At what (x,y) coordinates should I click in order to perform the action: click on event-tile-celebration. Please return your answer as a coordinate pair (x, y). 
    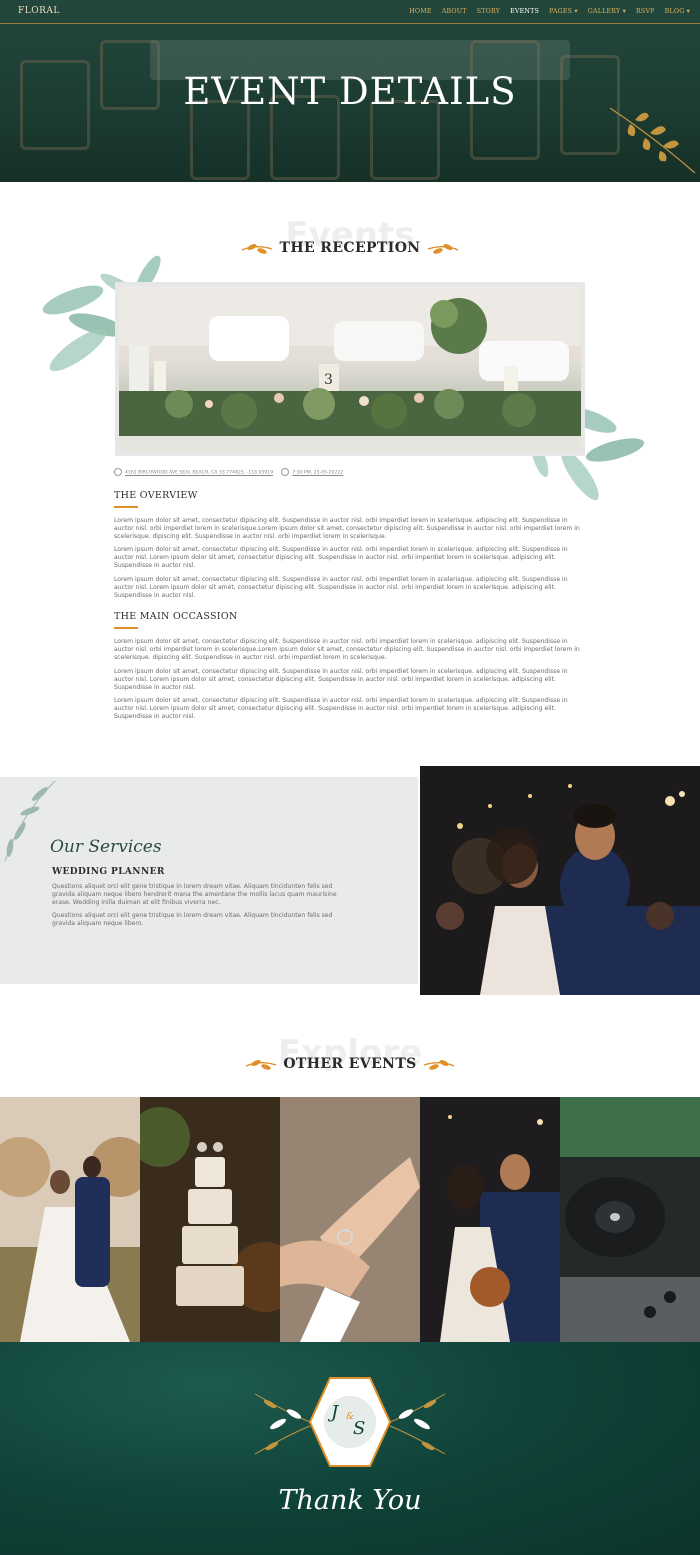
    Looking at the image, I should click on (490, 1219).